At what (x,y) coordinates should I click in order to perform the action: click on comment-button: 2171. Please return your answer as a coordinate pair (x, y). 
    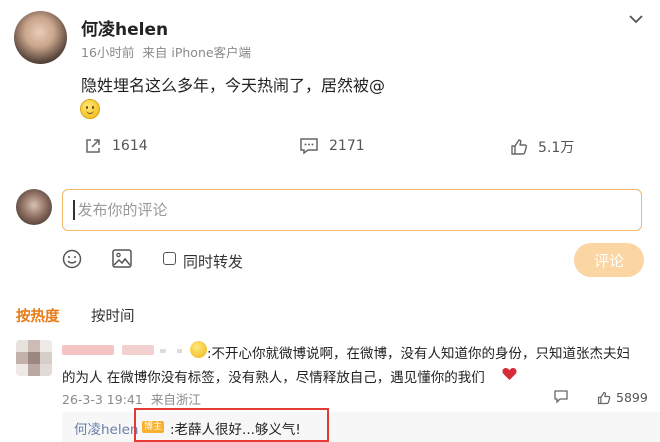
    Looking at the image, I should click on (332, 146).